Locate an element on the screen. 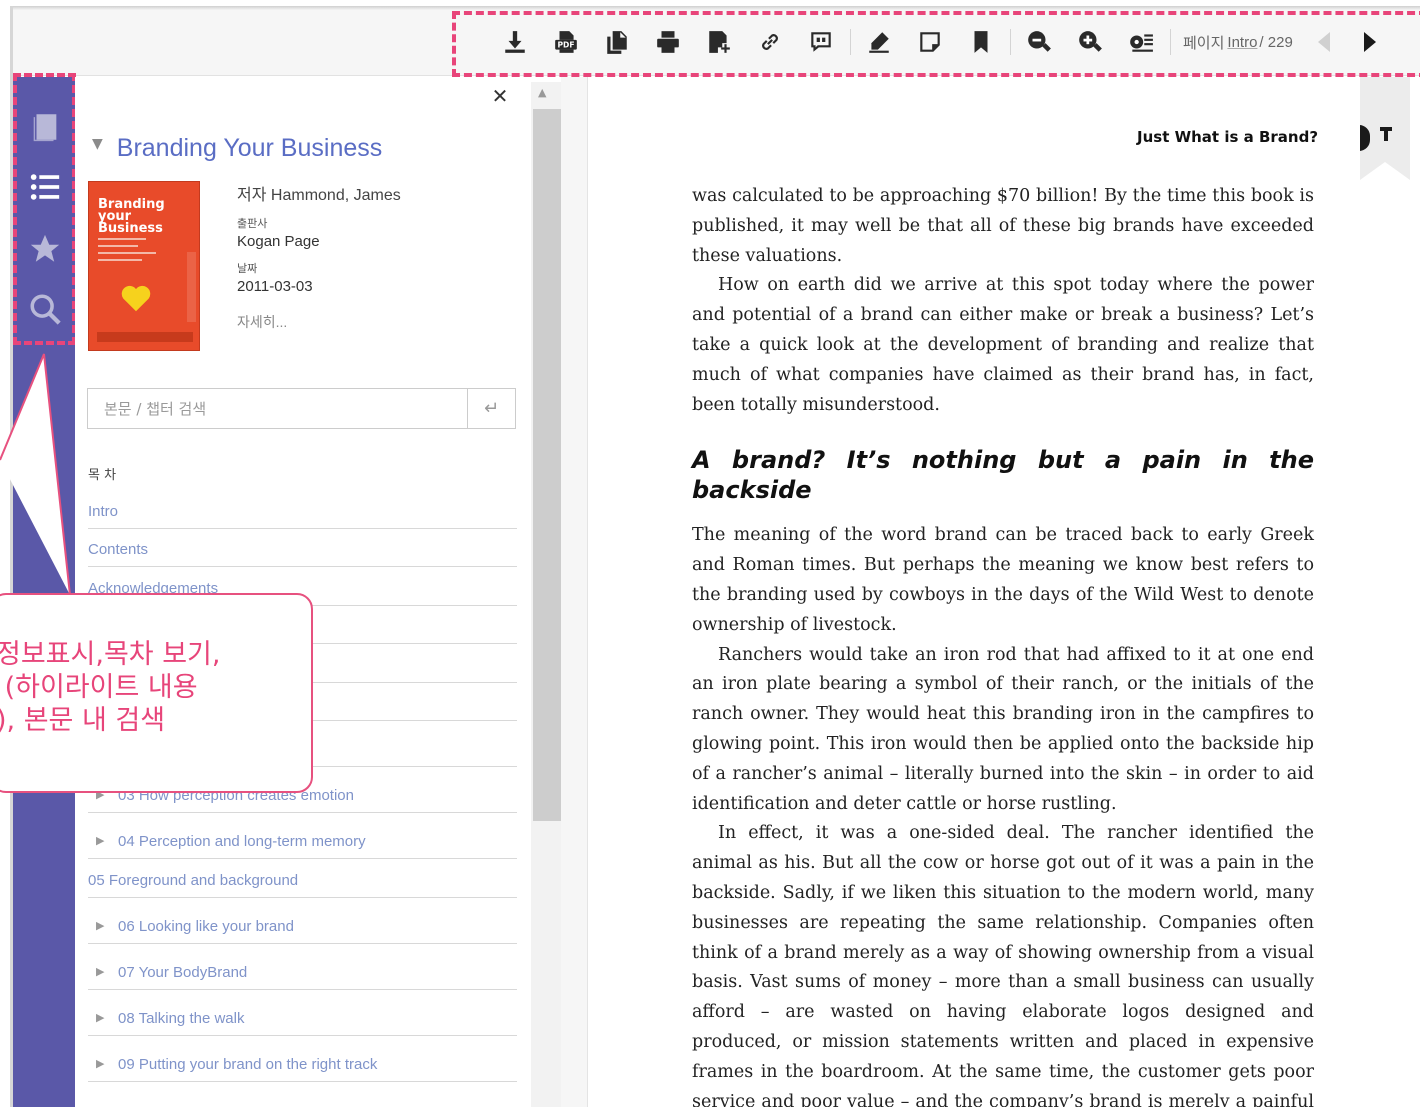 The image size is (1420, 1107). author: 저자 Hammond, James is located at coordinates (319, 195).